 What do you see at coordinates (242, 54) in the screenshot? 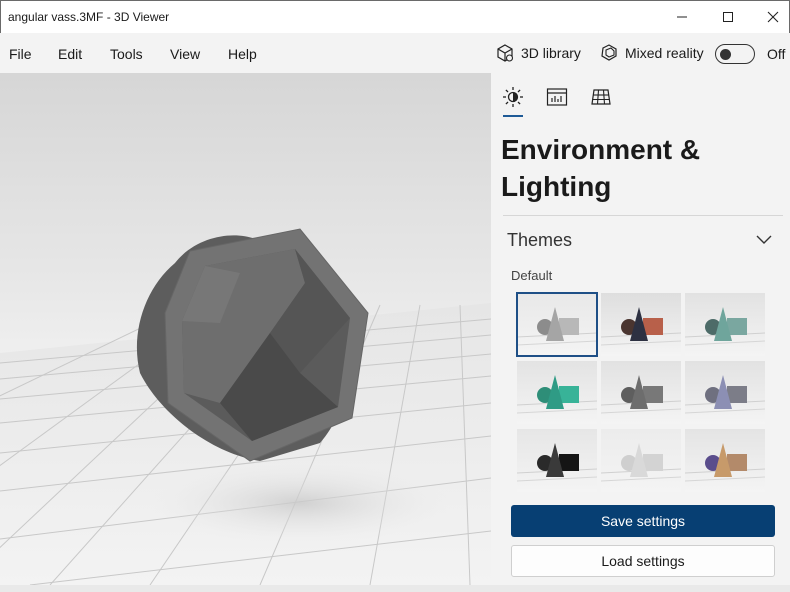
I see `menu-help: Help` at bounding box center [242, 54].